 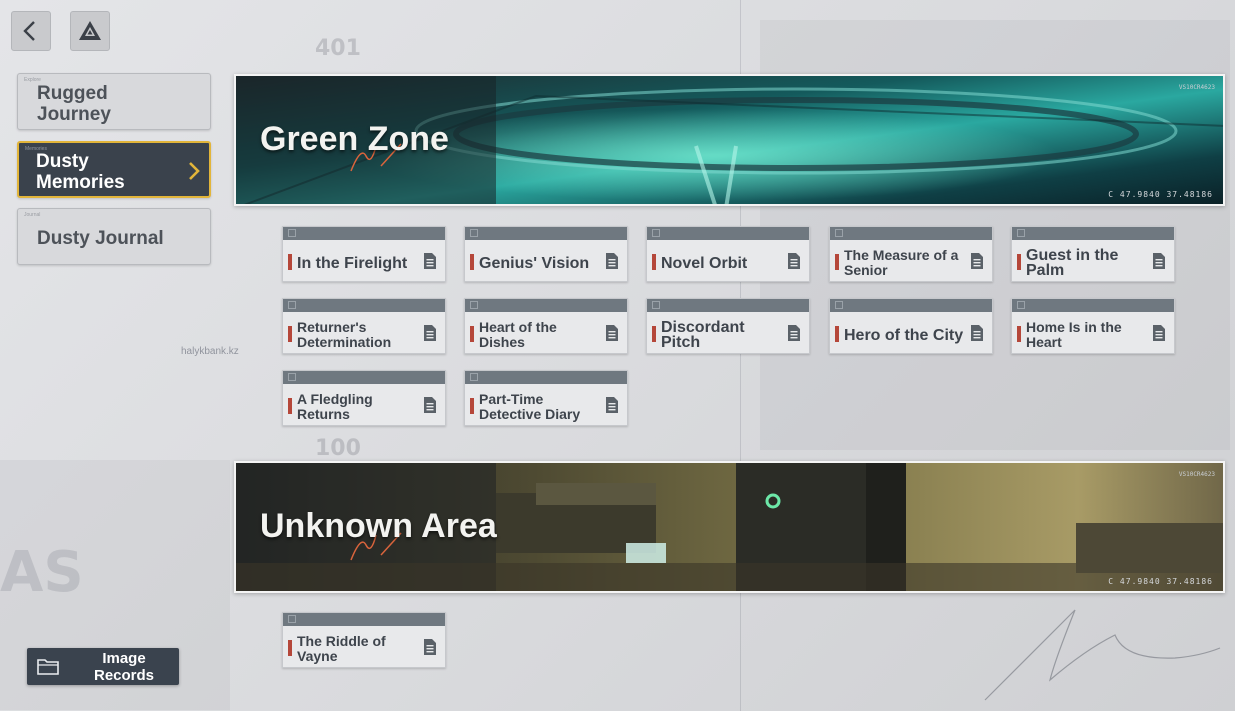 I want to click on story-card: In the Firelight, so click(x=364, y=254).